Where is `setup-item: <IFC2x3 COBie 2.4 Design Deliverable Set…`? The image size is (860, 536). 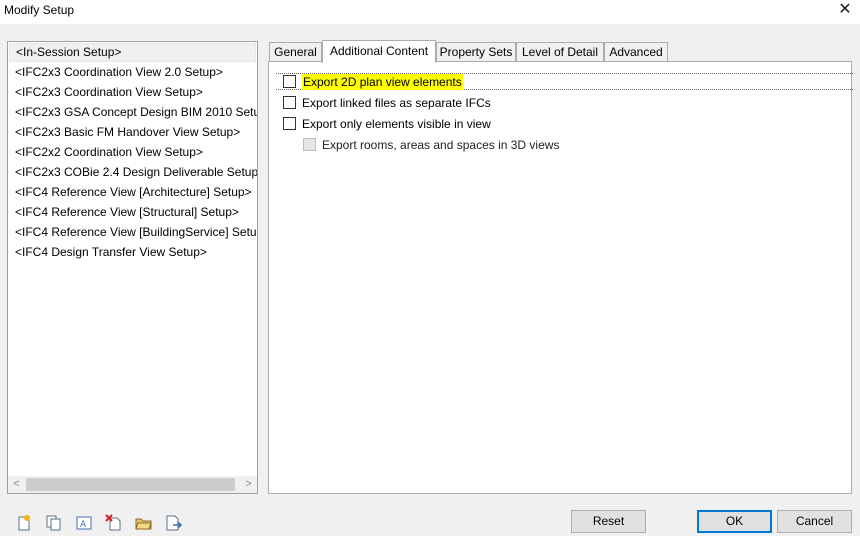
setup-item: <IFC2x3 COBie 2.4 Design Deliverable Set… is located at coordinates (132, 172).